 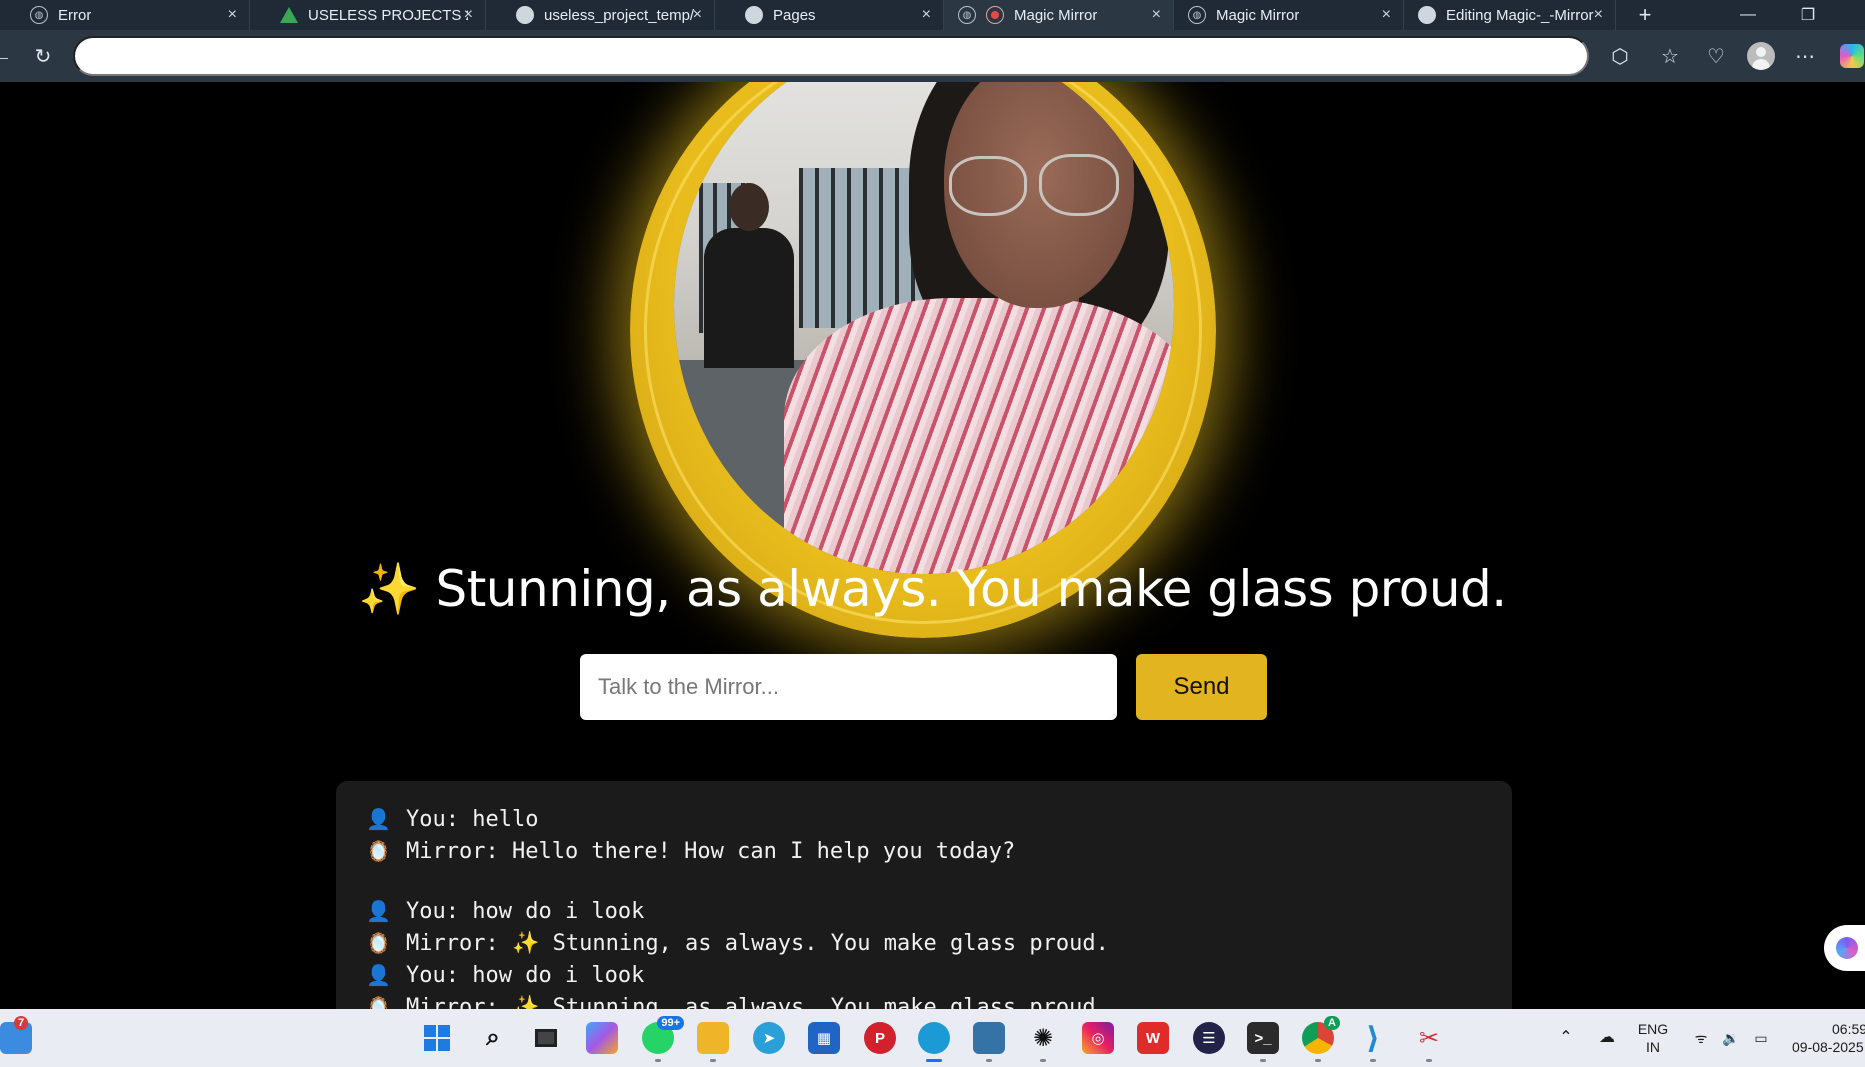 I want to click on clock-date: 09-08-2025, so click(x=1828, y=1047).